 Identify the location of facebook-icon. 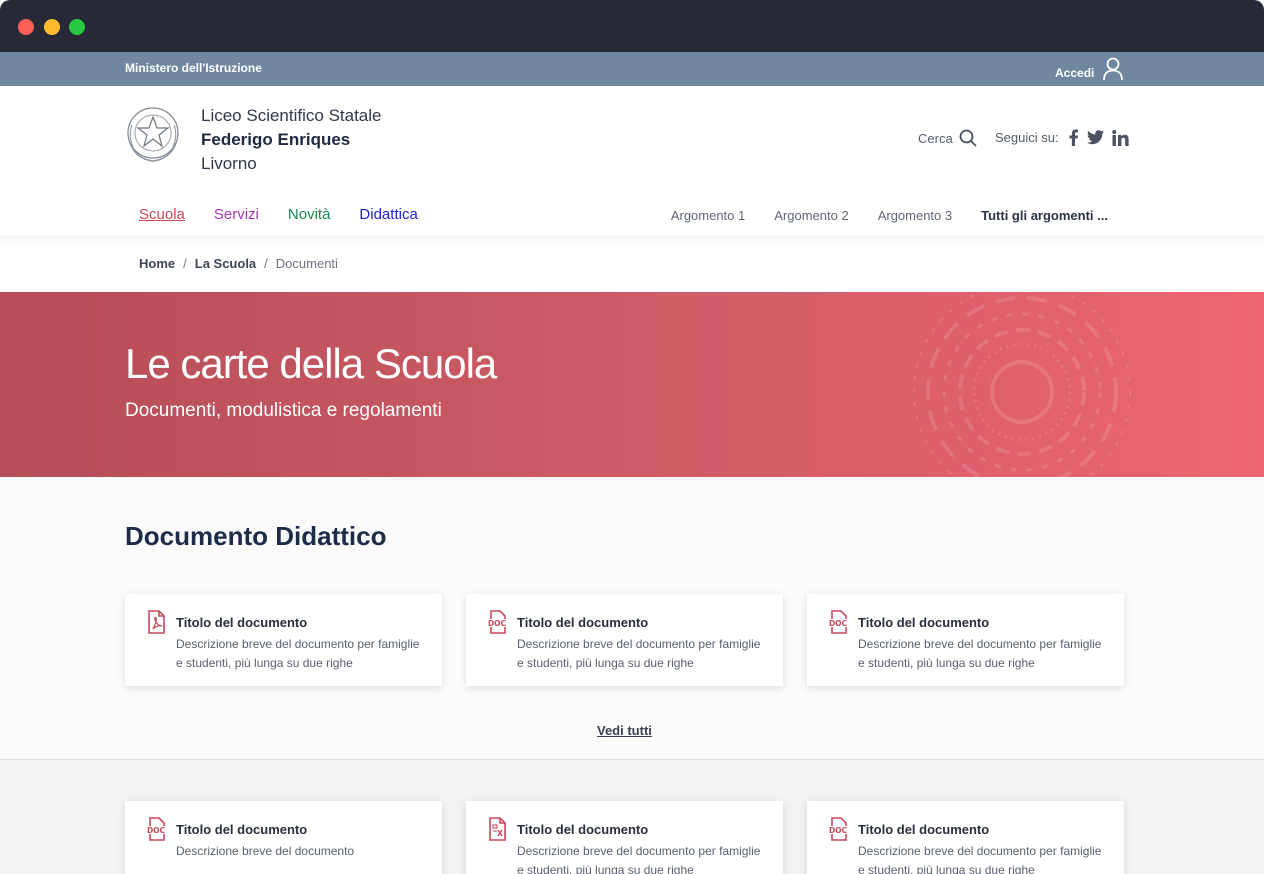
(1073, 137).